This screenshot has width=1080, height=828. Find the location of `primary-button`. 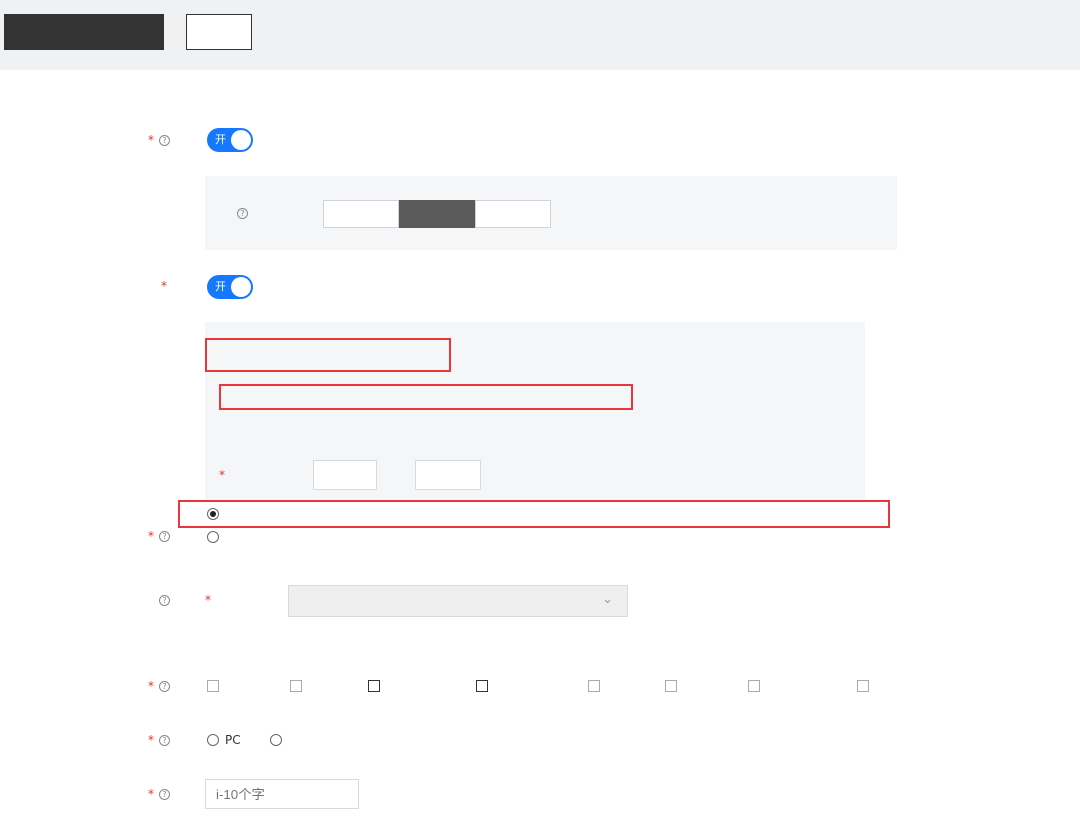

primary-button is located at coordinates (84, 32).